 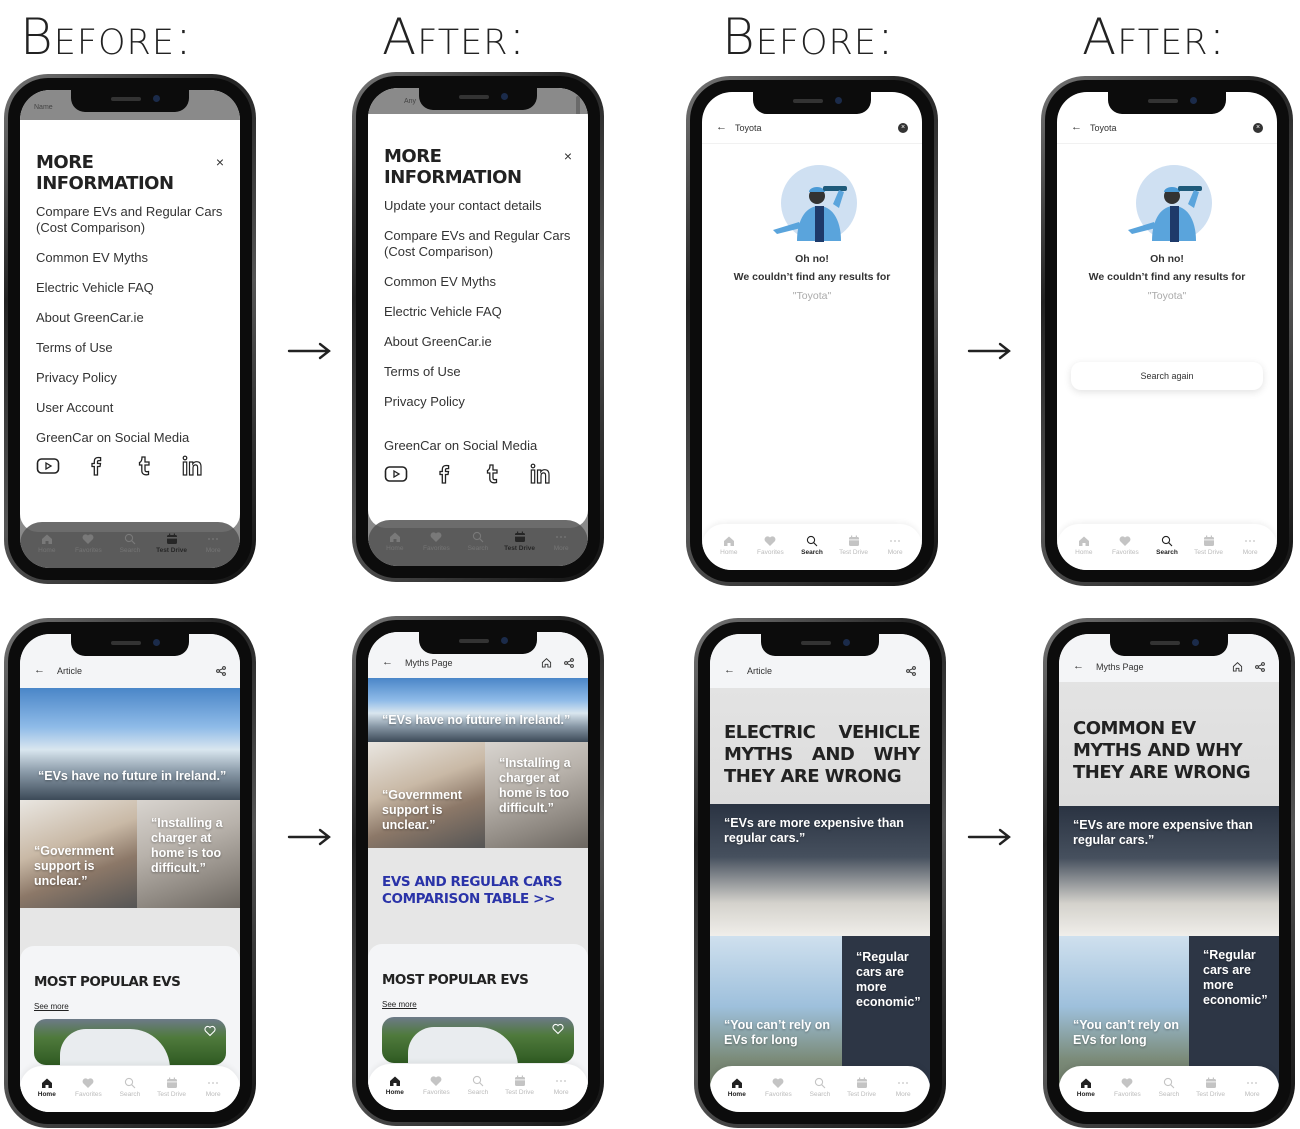 What do you see at coordinates (820, 1094) in the screenshot?
I see `tab-label: Search` at bounding box center [820, 1094].